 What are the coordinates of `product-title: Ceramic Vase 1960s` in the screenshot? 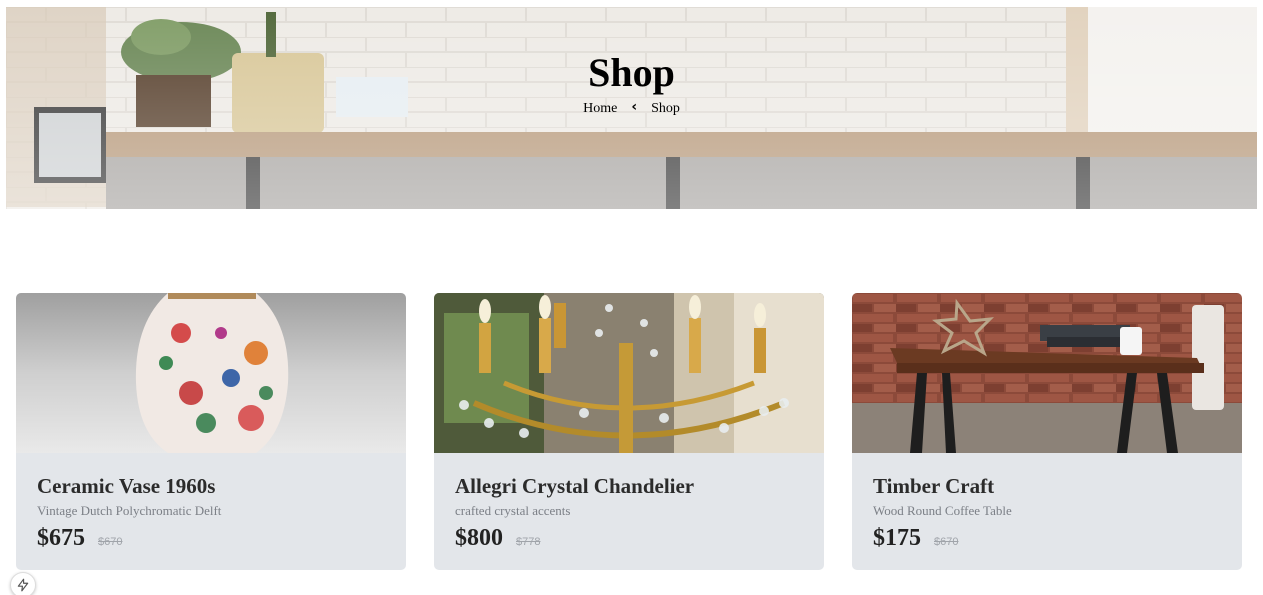 It's located at (126, 486).